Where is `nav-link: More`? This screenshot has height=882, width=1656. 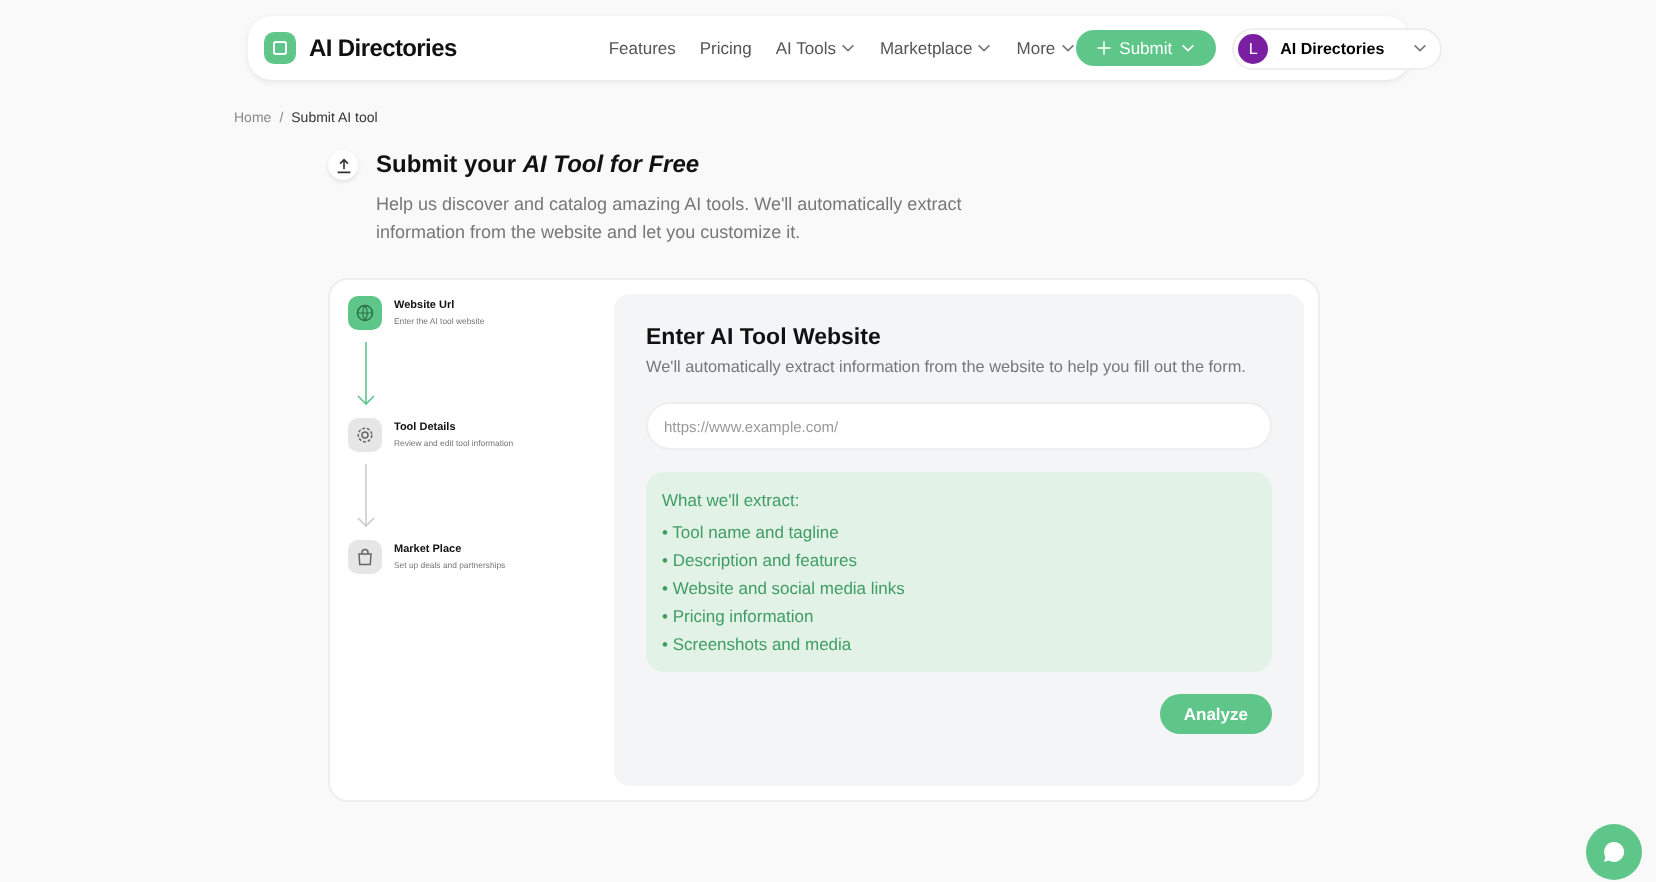 nav-link: More is located at coordinates (1046, 48).